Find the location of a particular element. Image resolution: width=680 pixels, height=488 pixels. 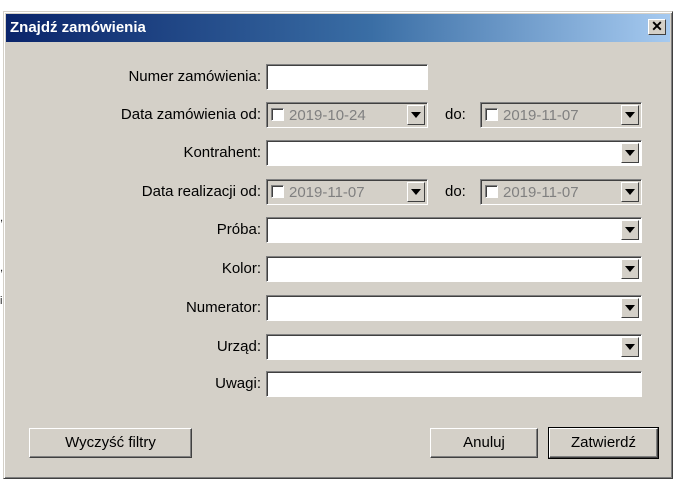

confirm-button: Zatwierdź is located at coordinates (603, 443).